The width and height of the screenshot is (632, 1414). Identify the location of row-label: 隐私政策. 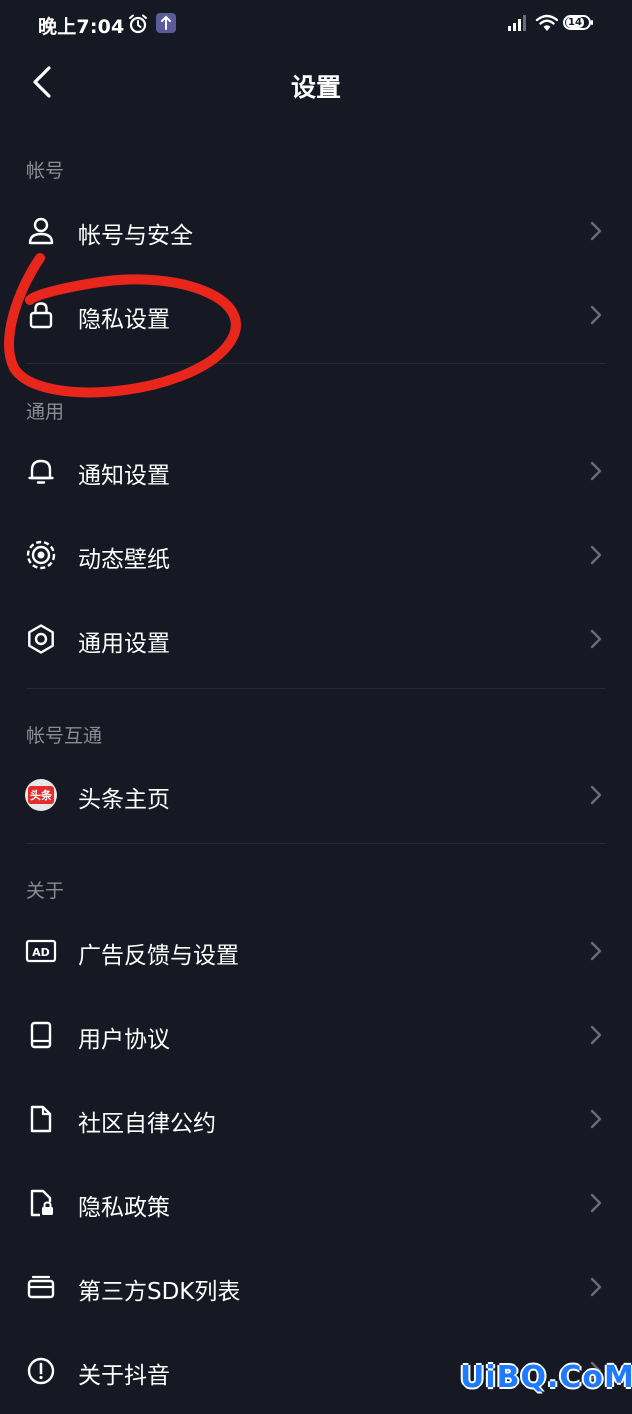
(124, 1208).